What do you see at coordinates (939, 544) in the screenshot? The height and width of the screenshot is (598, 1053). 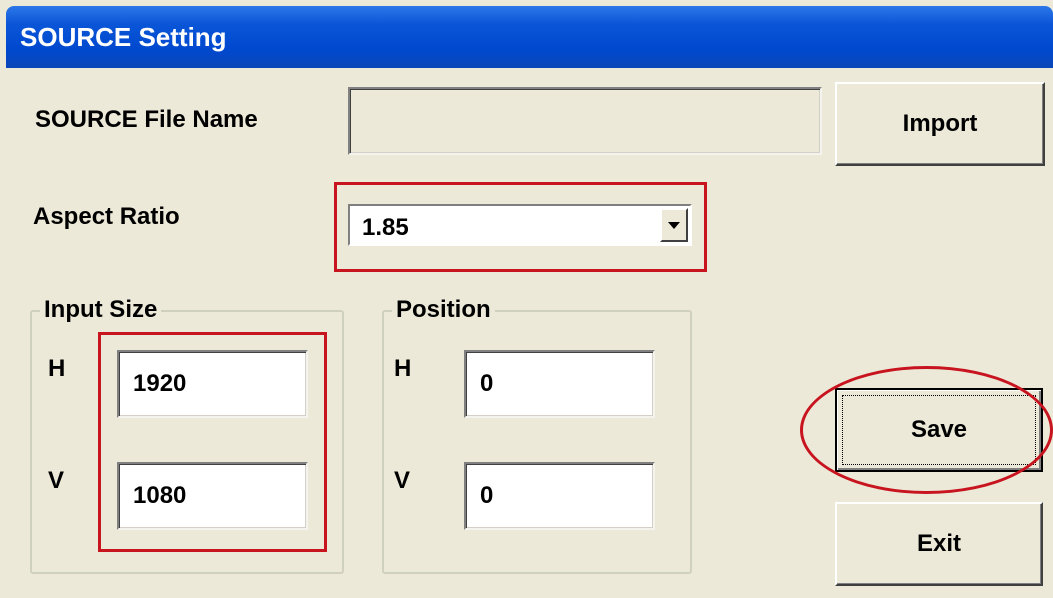 I see `exit-button: Exit` at bounding box center [939, 544].